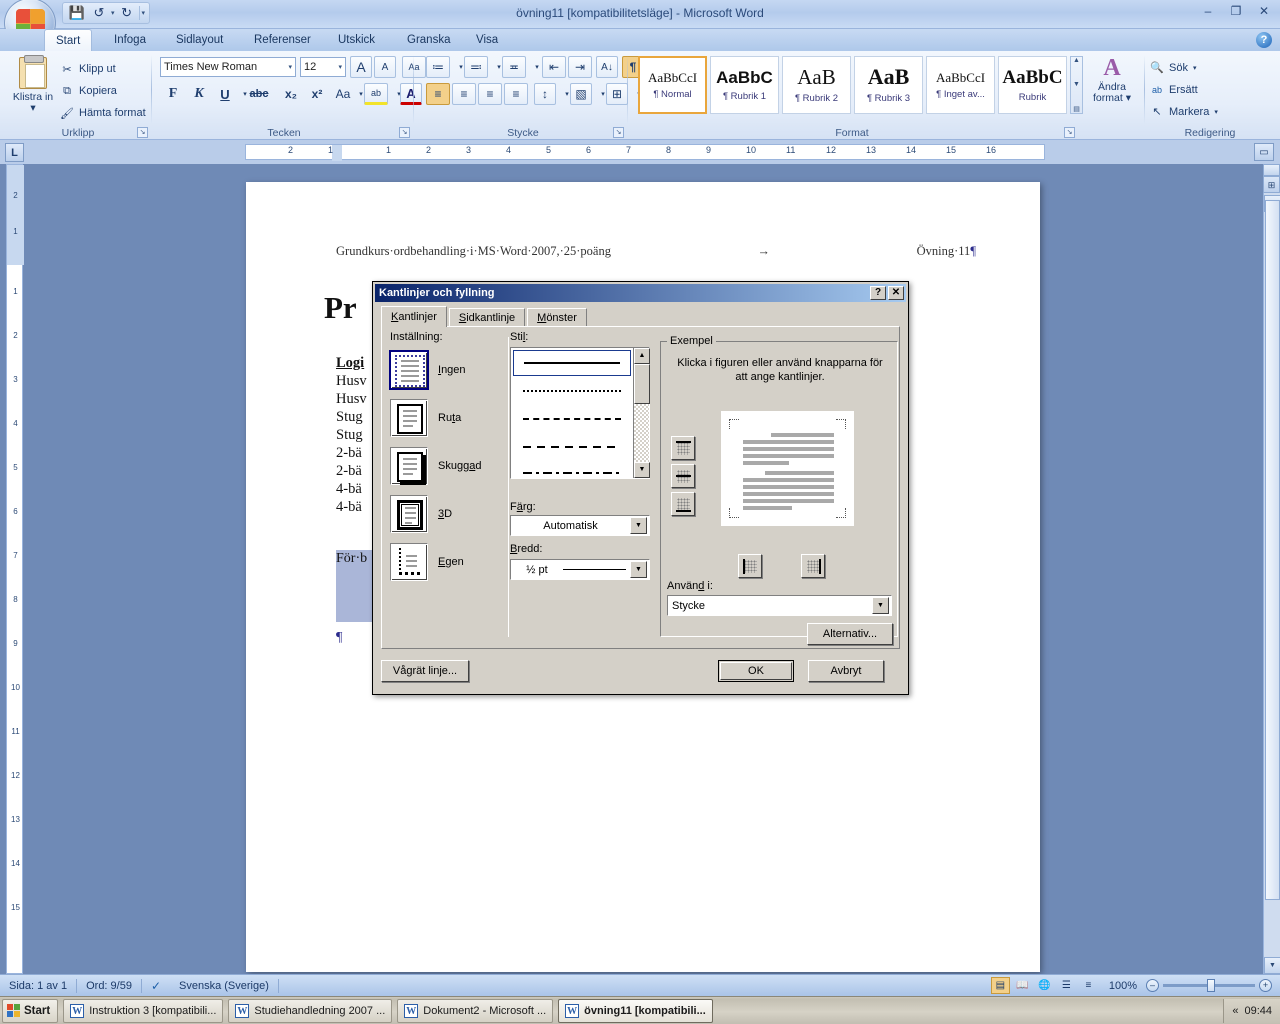 Image resolution: width=1280 pixels, height=1024 pixels. I want to click on zoom-thumb, so click(1211, 985).